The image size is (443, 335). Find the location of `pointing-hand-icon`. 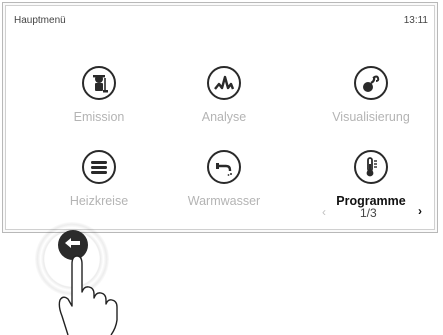

pointing-hand-icon is located at coordinates (88, 295).